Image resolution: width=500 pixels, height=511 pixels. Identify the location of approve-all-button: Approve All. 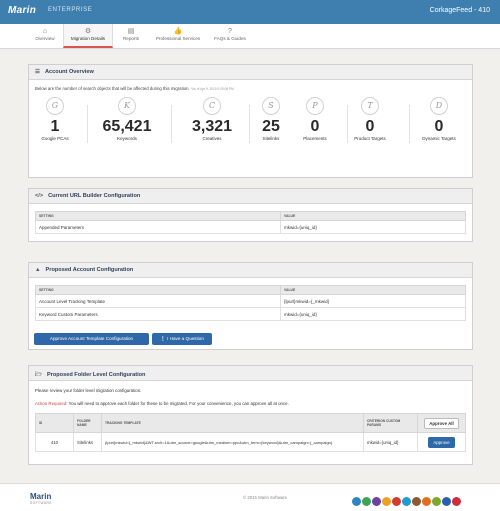
(441, 423).